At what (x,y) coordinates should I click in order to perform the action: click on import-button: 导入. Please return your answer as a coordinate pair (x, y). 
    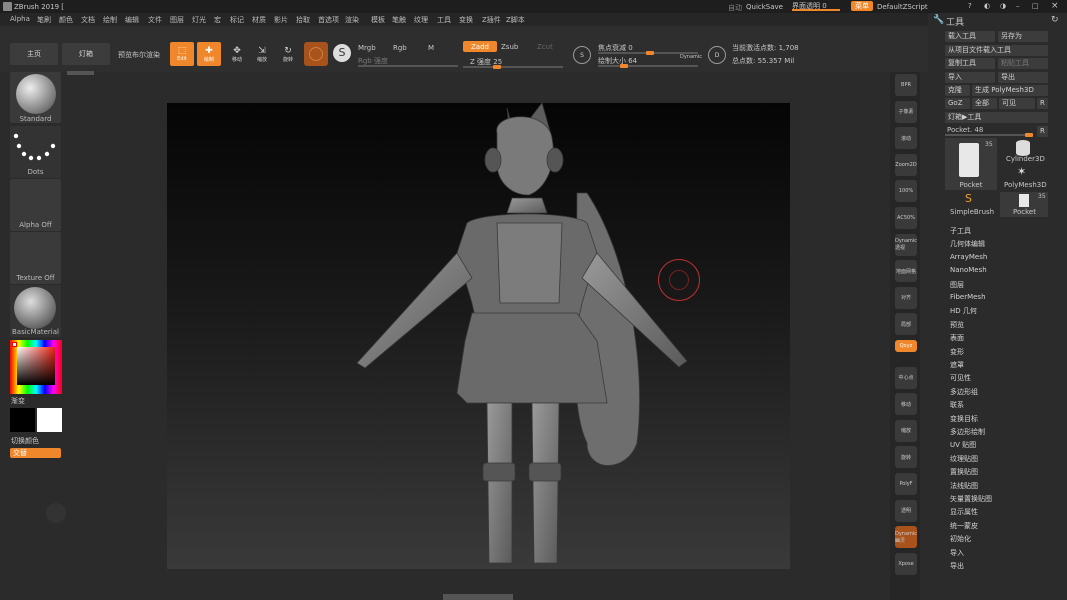
    Looking at the image, I should click on (970, 77).